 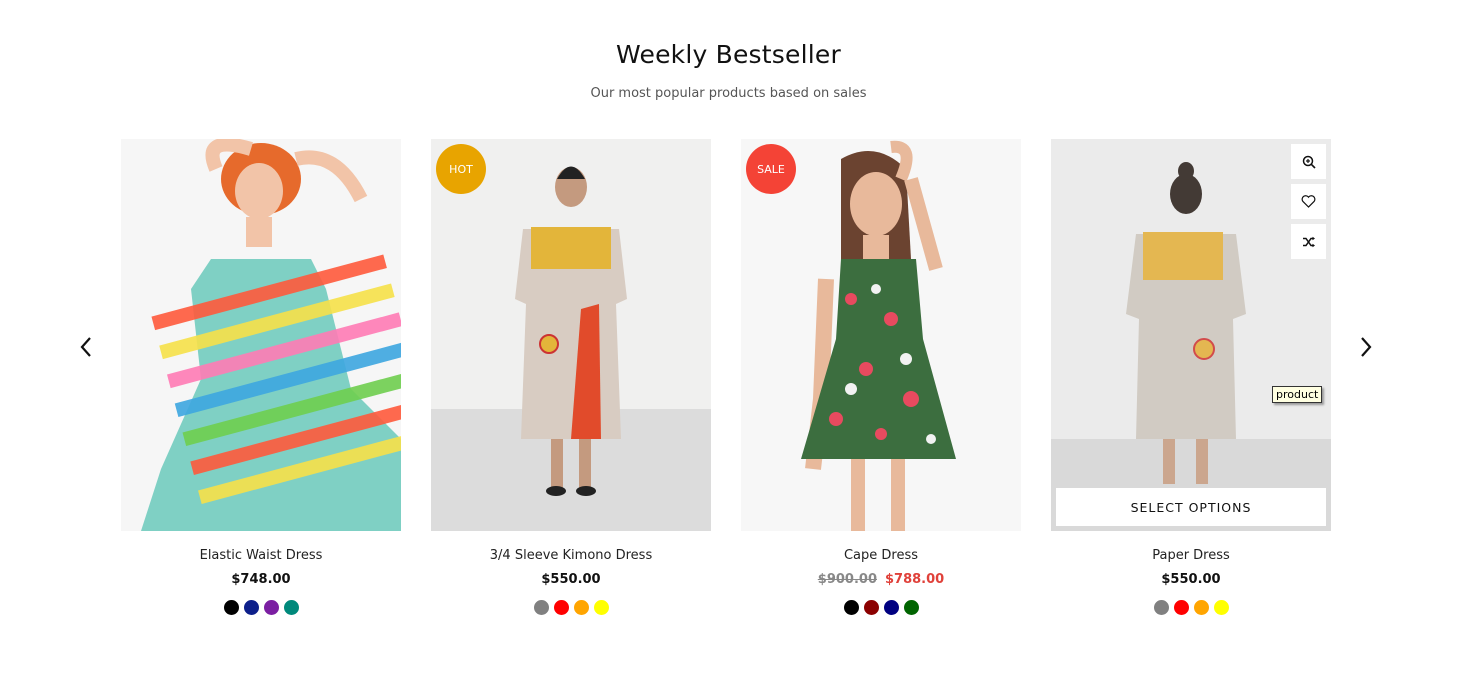 What do you see at coordinates (261, 557) in the screenshot?
I see `product-name: Elastic Waist Dress` at bounding box center [261, 557].